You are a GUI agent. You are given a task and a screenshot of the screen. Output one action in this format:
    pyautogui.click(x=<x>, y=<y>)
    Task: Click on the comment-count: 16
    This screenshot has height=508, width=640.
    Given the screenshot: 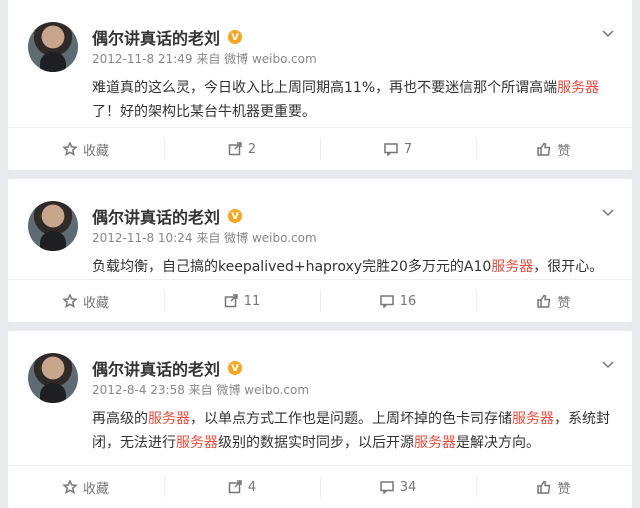 What is the action you would take?
    pyautogui.click(x=408, y=301)
    